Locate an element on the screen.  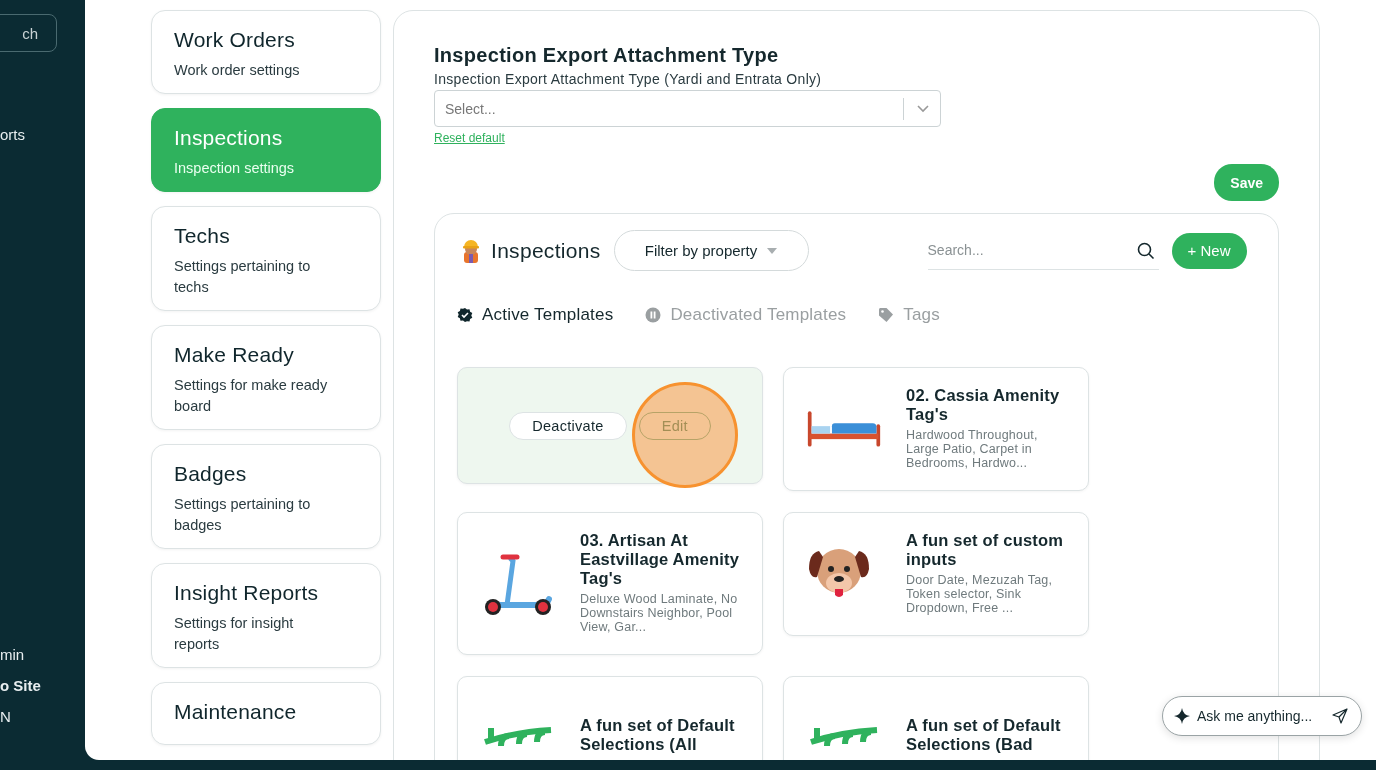
nav-card-title: Techs is located at coordinates (202, 236).